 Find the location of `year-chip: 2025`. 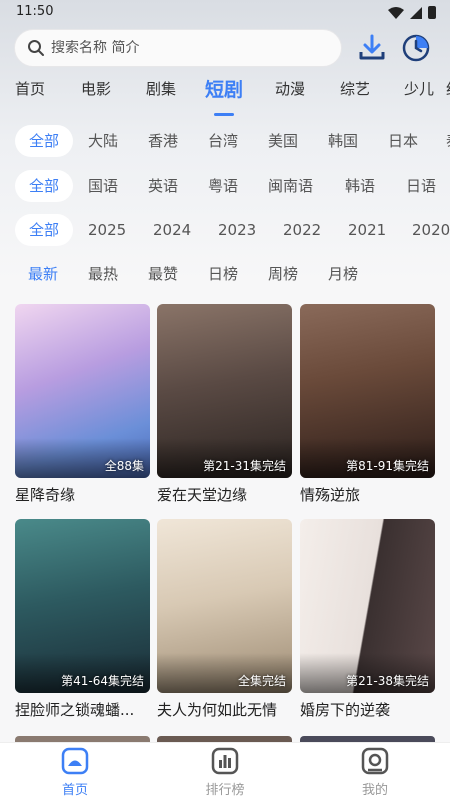

year-chip: 2025 is located at coordinates (107, 230).